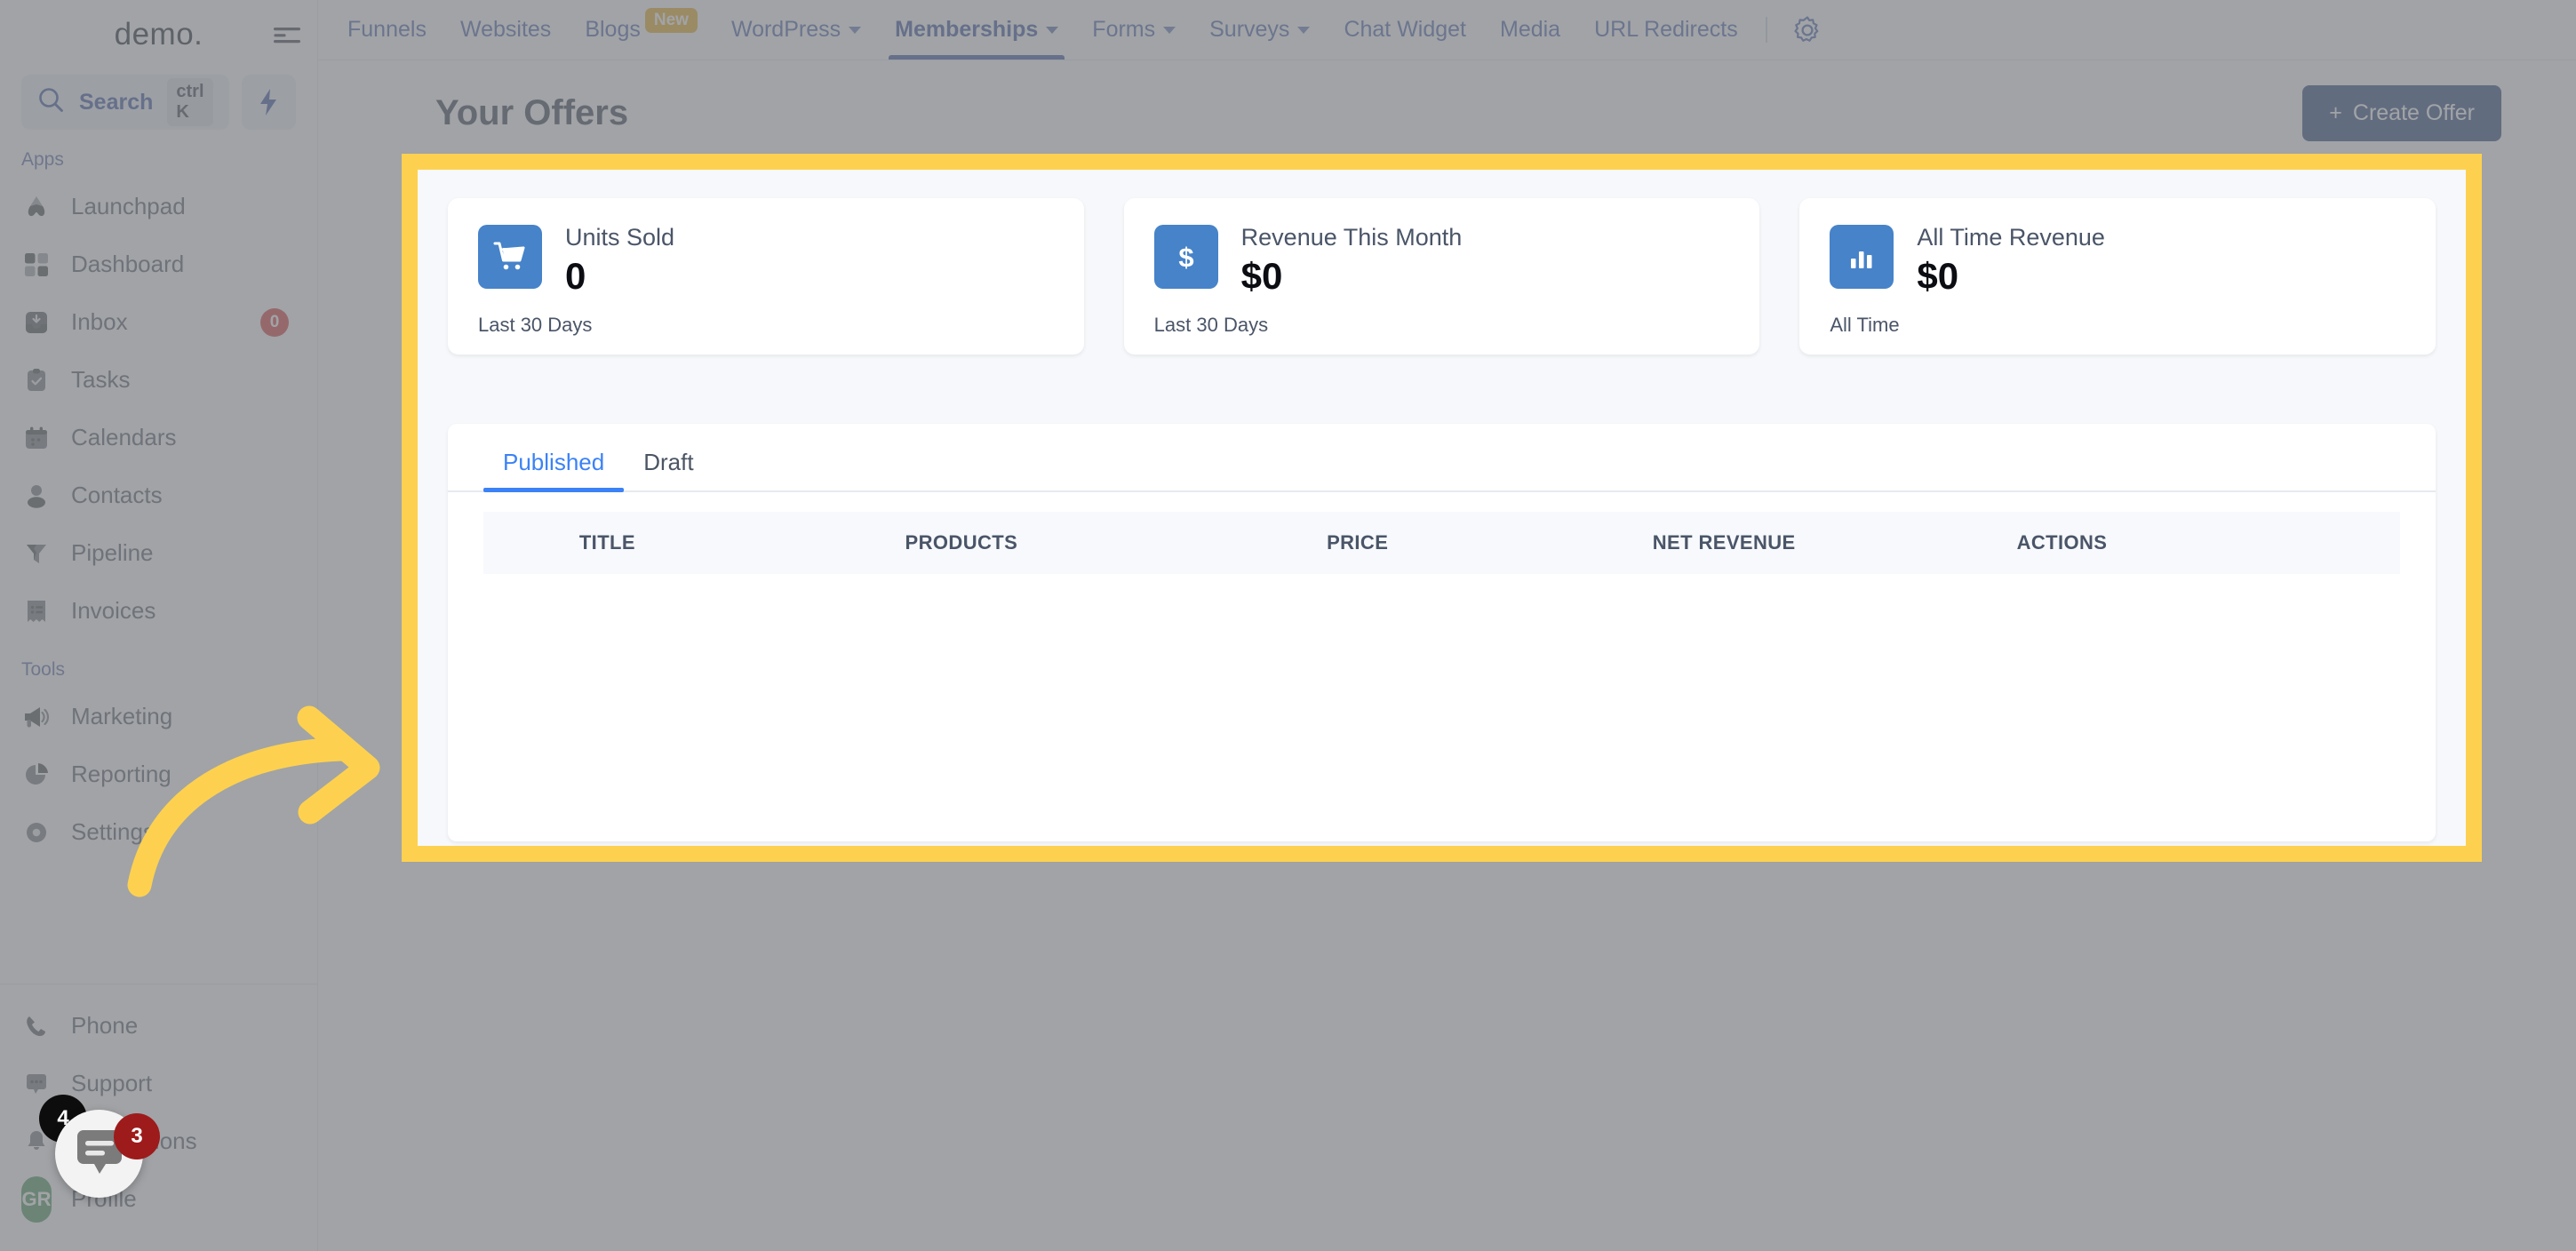 Image resolution: width=2576 pixels, height=1251 pixels. Describe the element at coordinates (122, 716) in the screenshot. I see `sidebar-item-label: Marketing` at that location.